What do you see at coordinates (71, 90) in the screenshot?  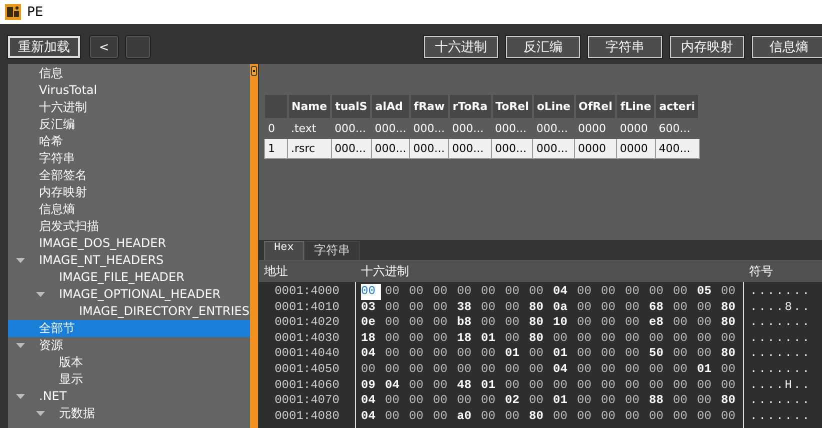 I see `tree-item: VirusTotal` at bounding box center [71, 90].